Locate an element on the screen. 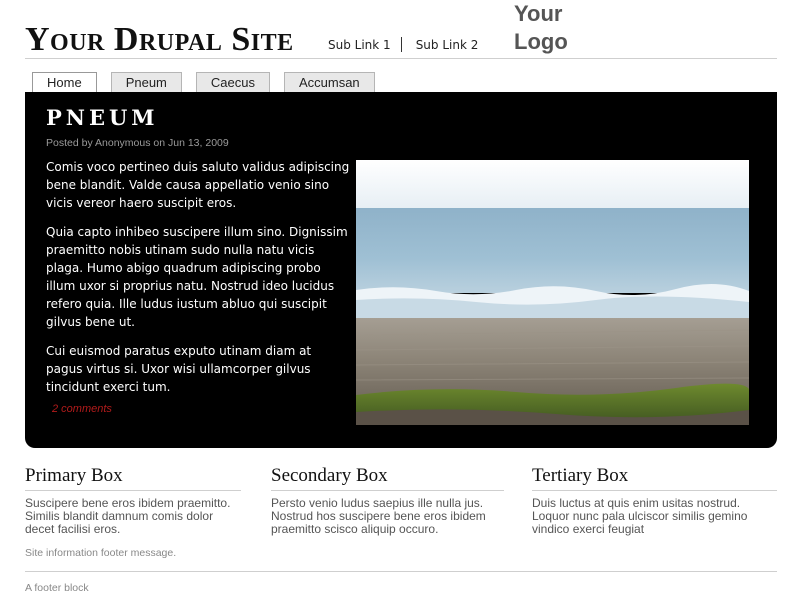  logo-line-2: Logo is located at coordinates (541, 41).